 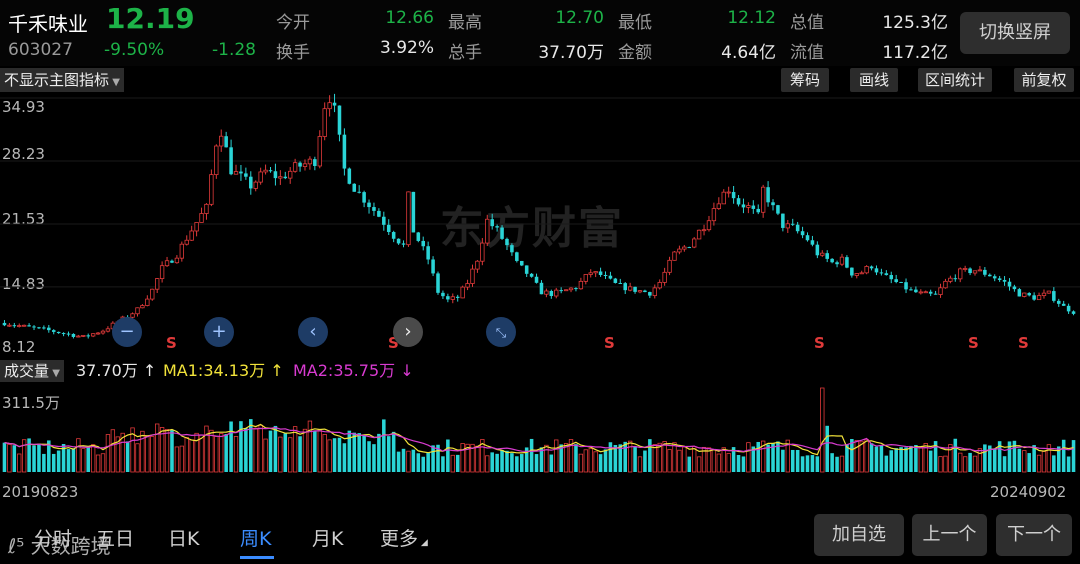 I want to click on switch-portrait-button: 切换竖屏, so click(x=1015, y=33).